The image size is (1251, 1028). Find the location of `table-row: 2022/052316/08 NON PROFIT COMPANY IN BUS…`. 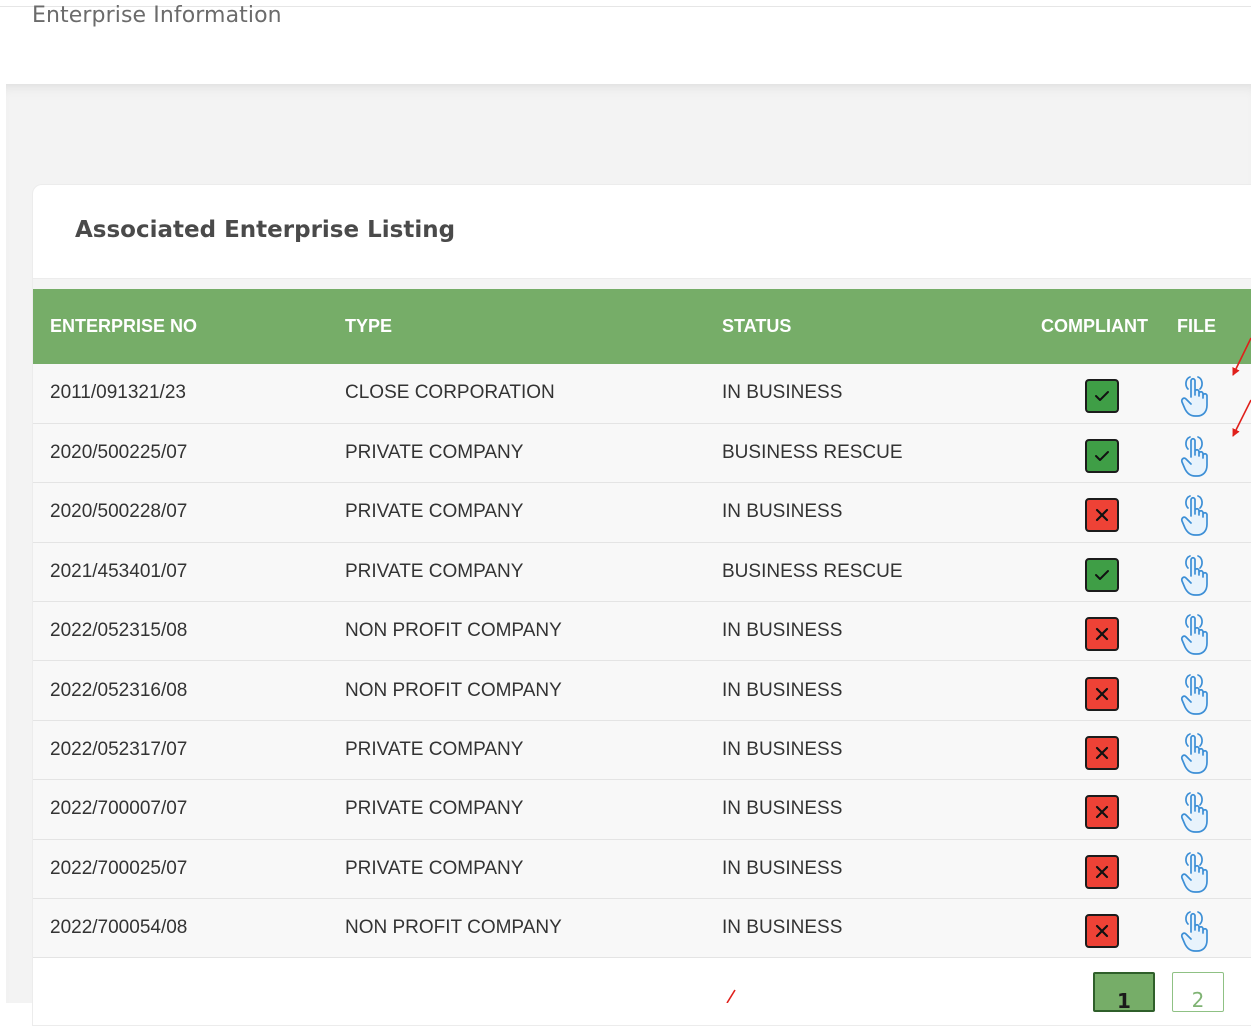

table-row: 2022/052316/08 NON PROFIT COMPANY IN BUS… is located at coordinates (642, 690).